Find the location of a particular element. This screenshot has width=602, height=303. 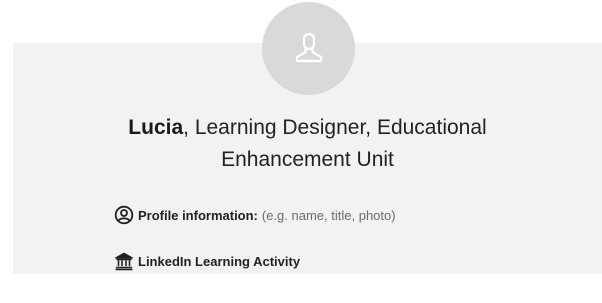

profile-information-hint: (e.g. name, title, photo) is located at coordinates (328, 215).